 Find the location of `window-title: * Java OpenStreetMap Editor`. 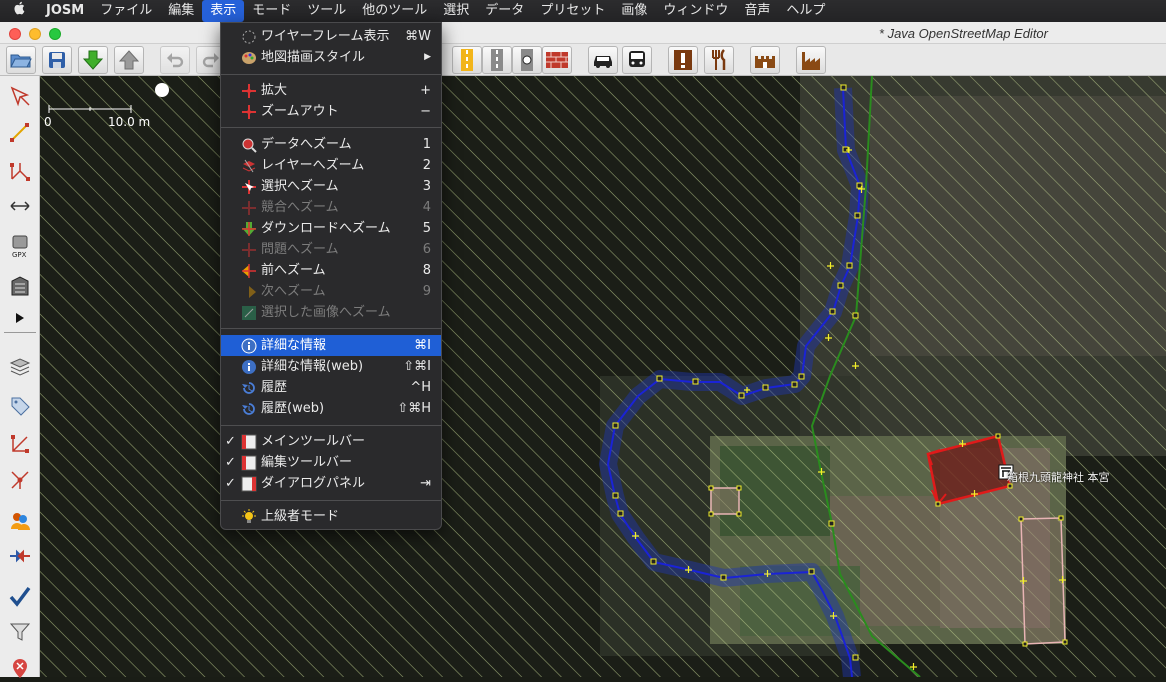

window-title: * Java OpenStreetMap Editor is located at coordinates (963, 33).